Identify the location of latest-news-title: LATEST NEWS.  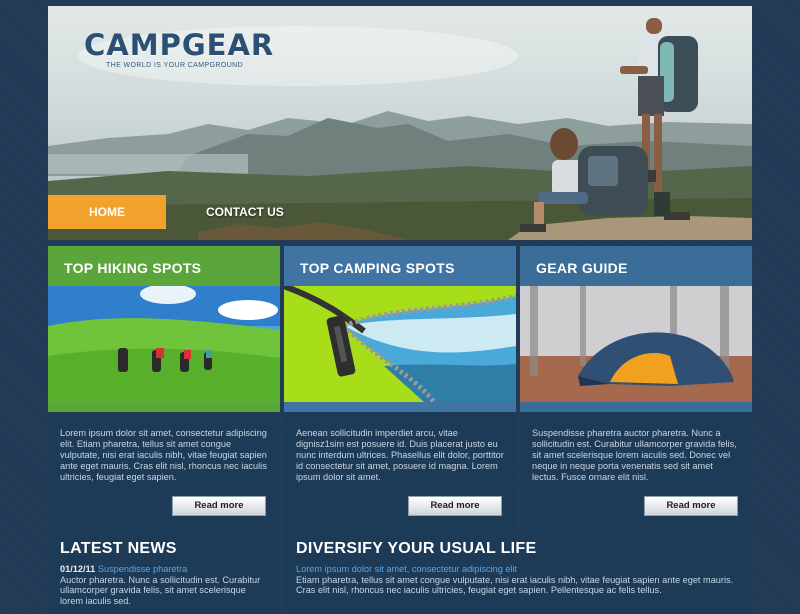
(118, 548).